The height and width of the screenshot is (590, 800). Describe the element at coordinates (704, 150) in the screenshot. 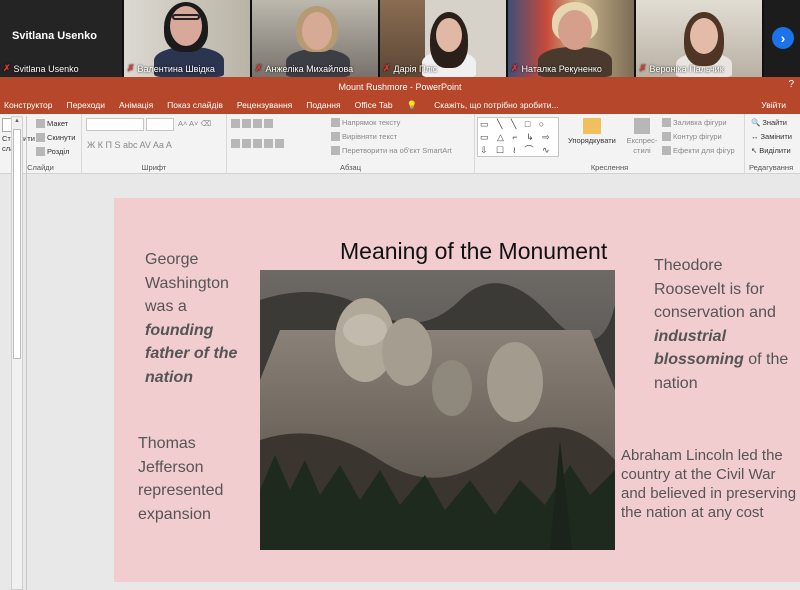

I see `shape-effects-label: Ефекти для фігур` at that location.